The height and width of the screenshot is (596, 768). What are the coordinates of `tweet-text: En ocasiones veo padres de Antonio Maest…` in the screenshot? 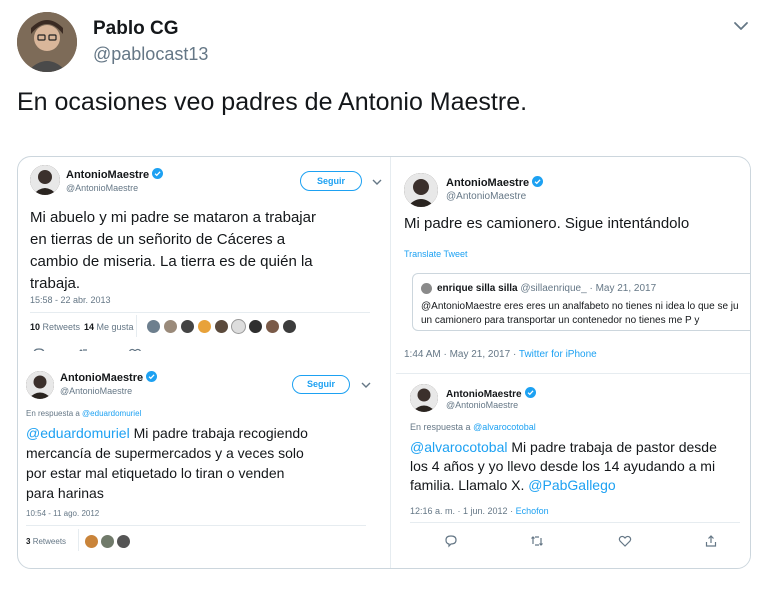 It's located at (272, 102).